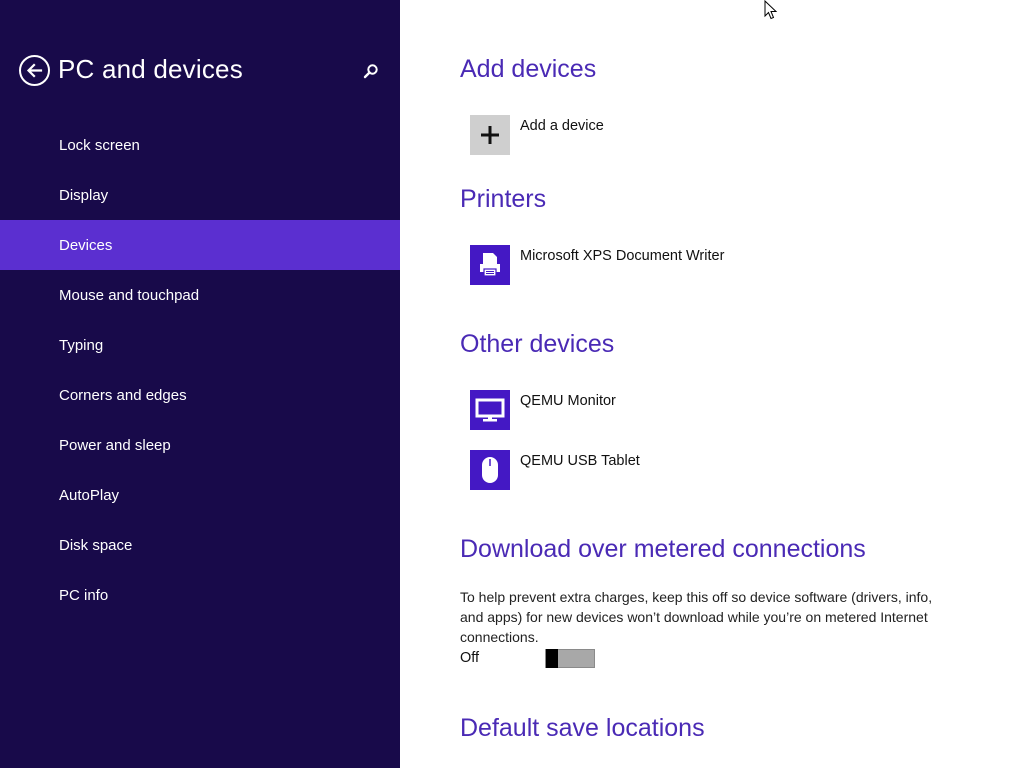 This screenshot has width=1024, height=768. I want to click on search-icon, so click(370, 71).